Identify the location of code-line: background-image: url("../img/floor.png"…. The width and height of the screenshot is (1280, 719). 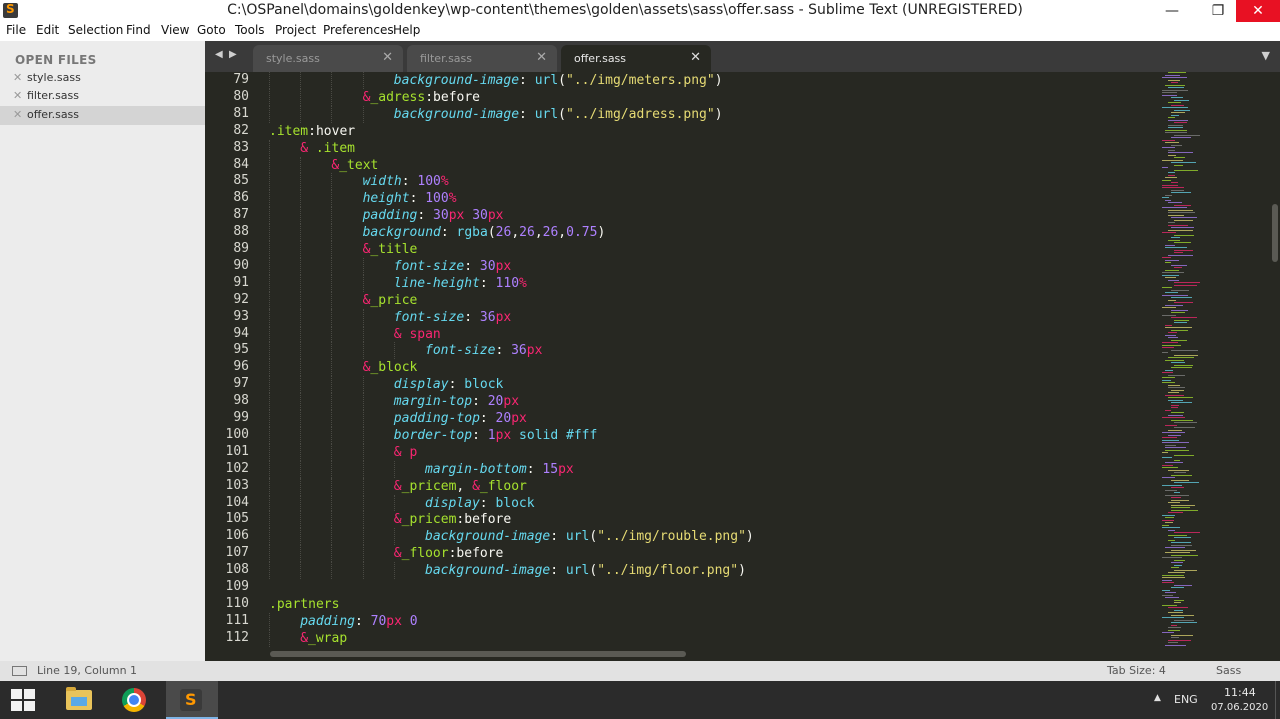
(585, 570).